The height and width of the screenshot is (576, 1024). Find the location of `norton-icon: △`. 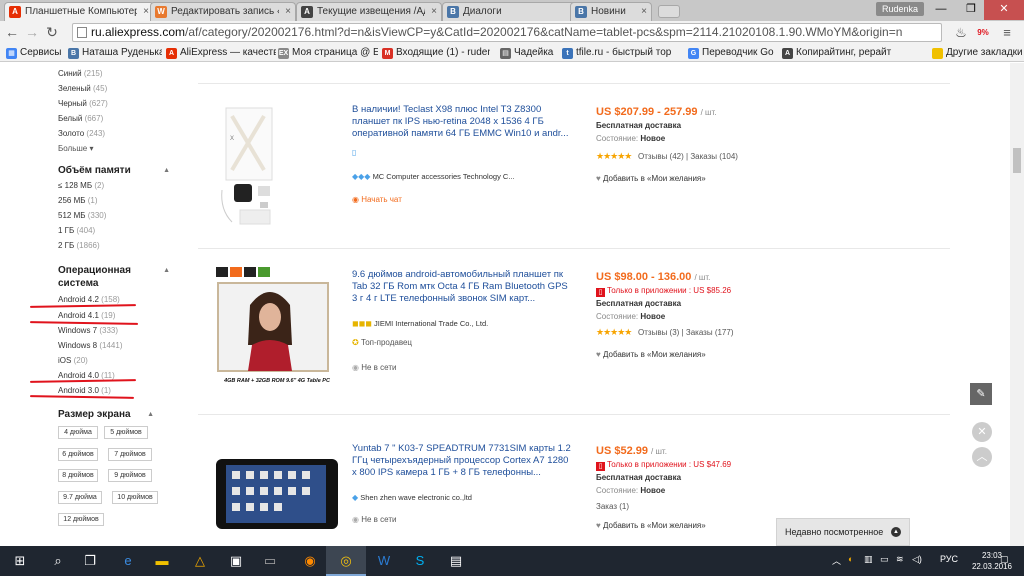

norton-icon: △ is located at coordinates (200, 561).